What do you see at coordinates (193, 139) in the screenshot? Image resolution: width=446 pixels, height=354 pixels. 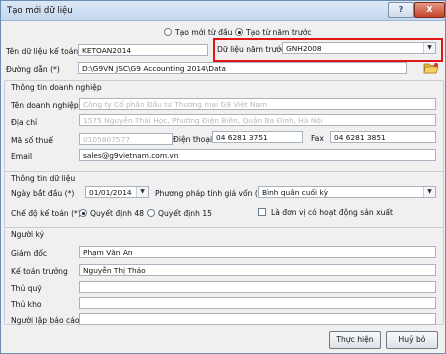 I see `phone-label: Điện thoại` at bounding box center [193, 139].